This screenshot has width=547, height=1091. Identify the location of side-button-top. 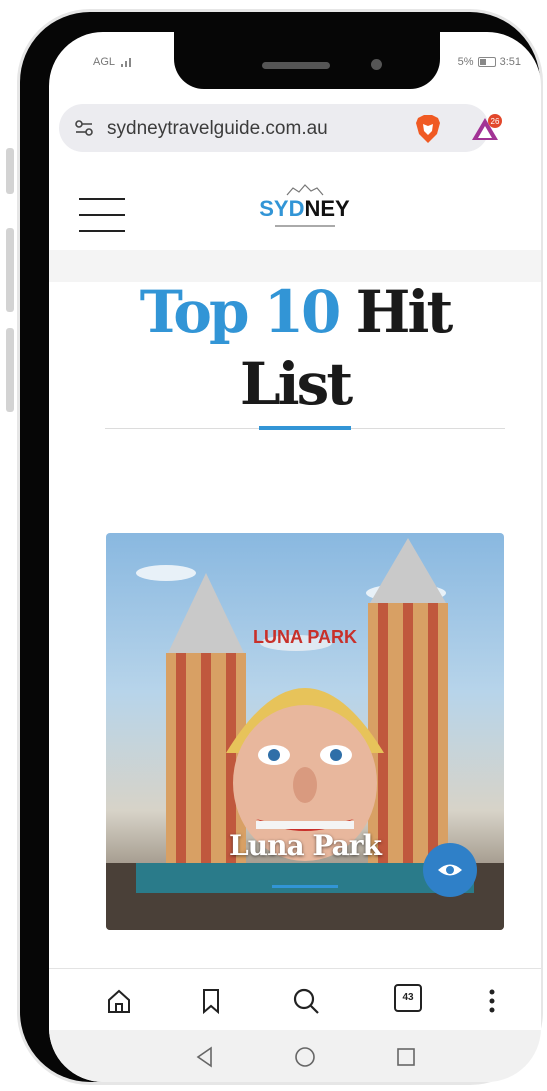
(10, 171).